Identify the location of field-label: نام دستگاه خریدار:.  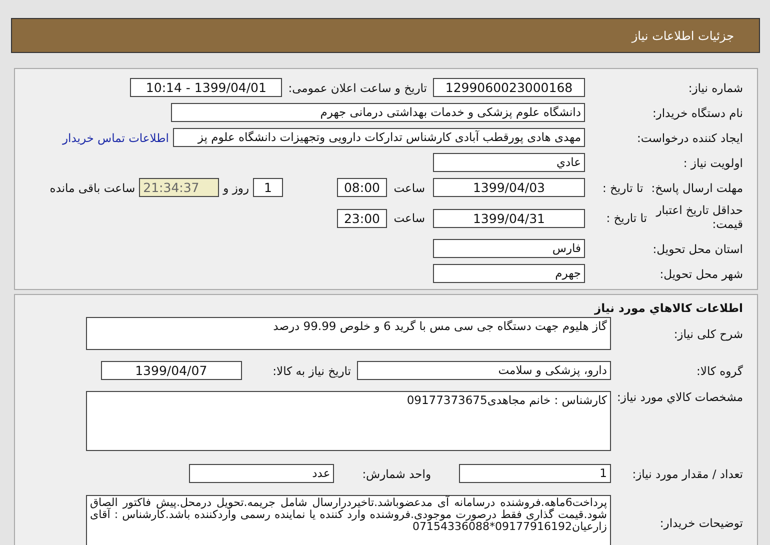
(697, 113).